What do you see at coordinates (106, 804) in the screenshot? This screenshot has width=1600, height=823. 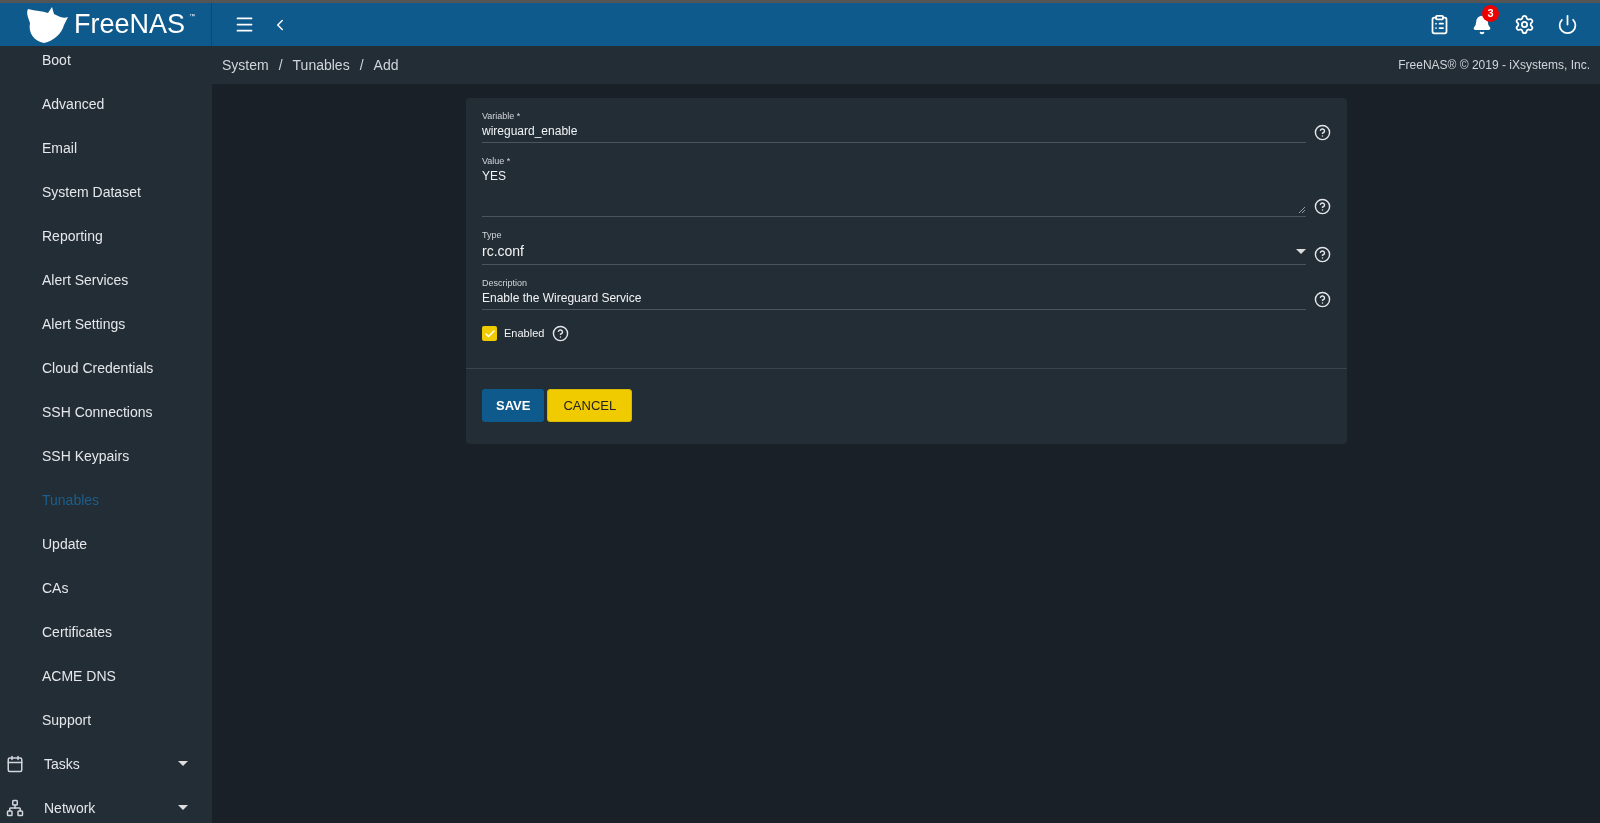 I see `sidebar-item: Network` at bounding box center [106, 804].